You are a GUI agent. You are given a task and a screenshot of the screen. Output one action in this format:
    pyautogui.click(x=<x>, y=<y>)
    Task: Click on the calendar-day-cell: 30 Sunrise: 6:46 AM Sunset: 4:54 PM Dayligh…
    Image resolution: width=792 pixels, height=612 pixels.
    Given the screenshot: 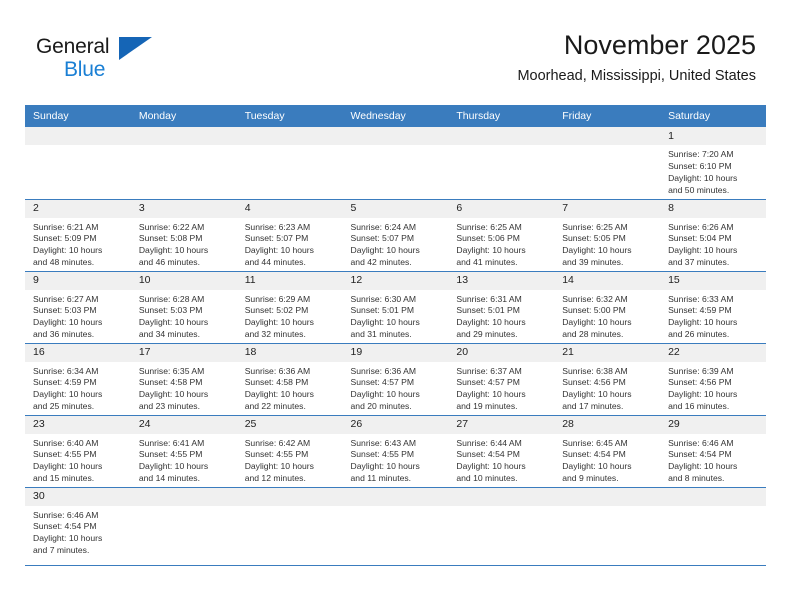 What is the action you would take?
    pyautogui.click(x=78, y=526)
    